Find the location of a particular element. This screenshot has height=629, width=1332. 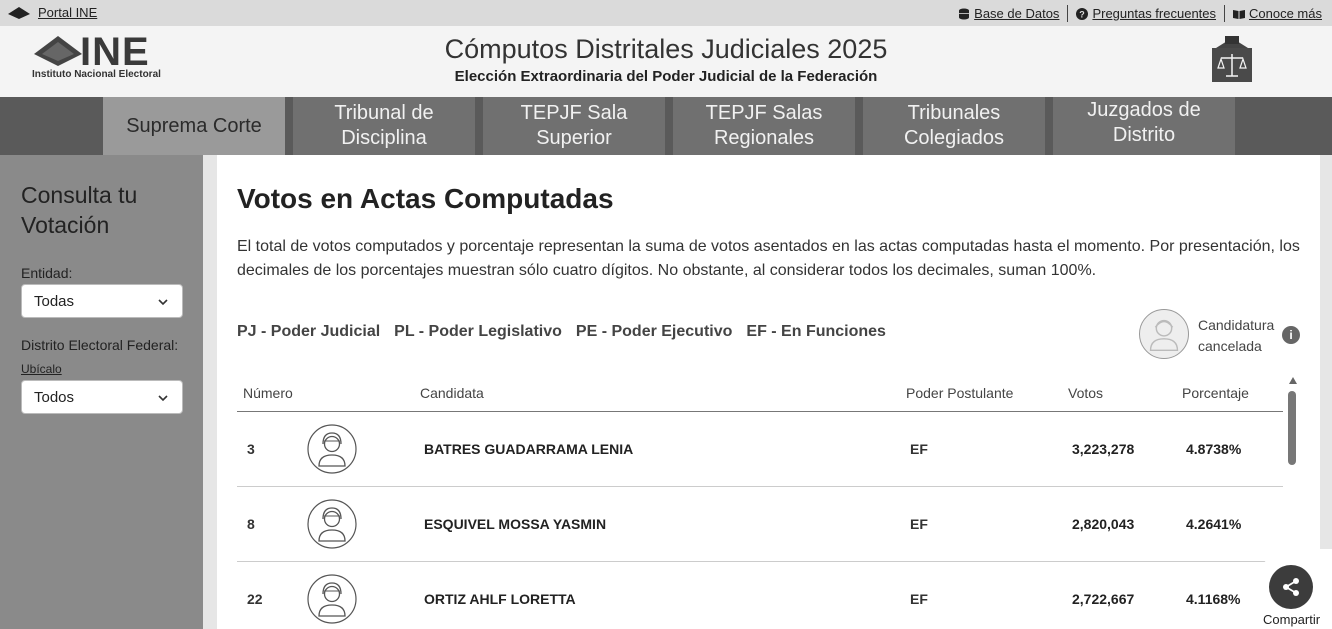

row-numero: 22 is located at coordinates (255, 599).